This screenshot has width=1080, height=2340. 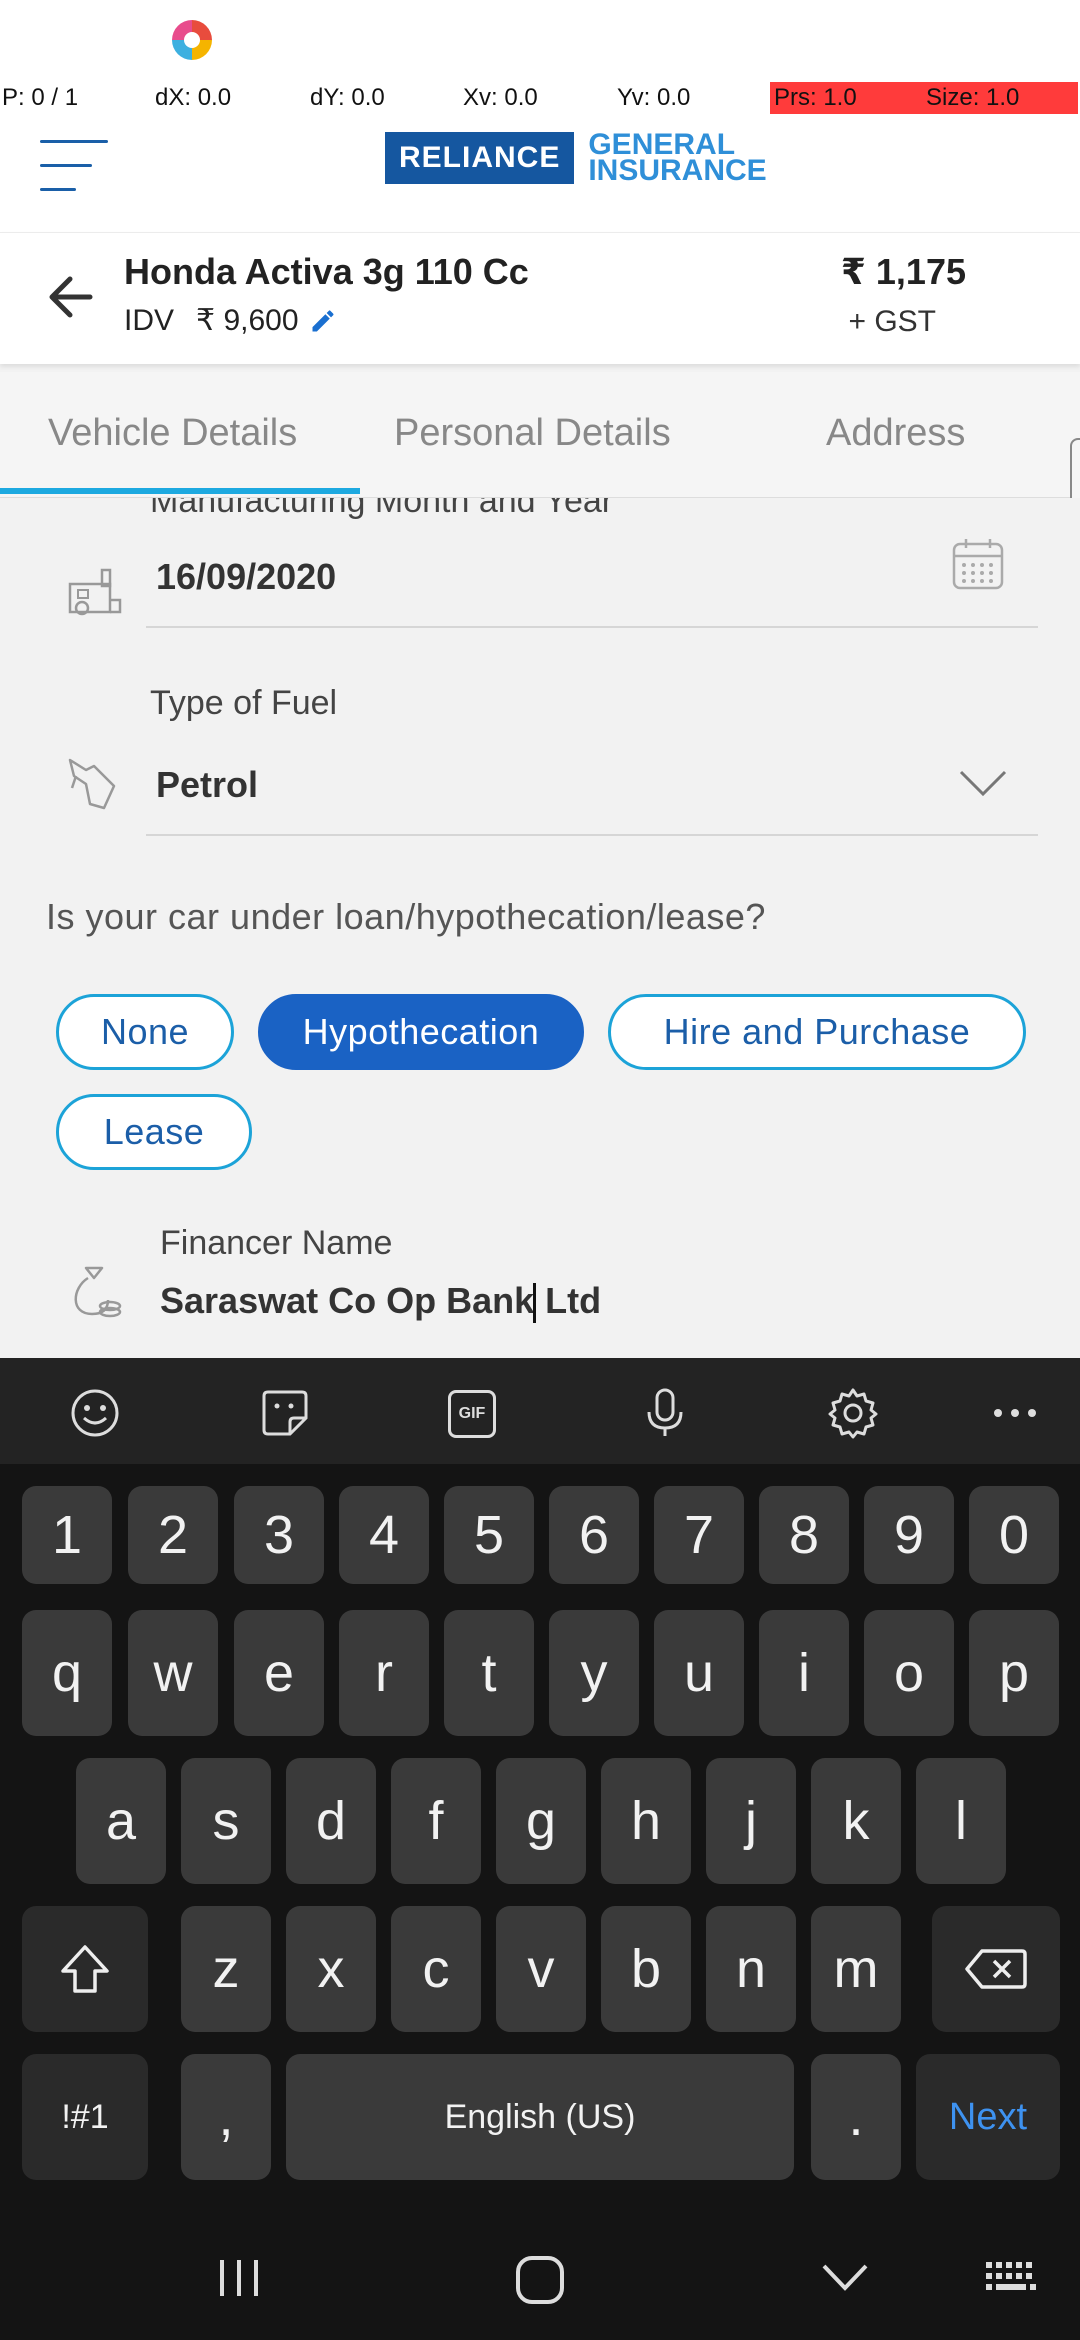 I want to click on system-navigation-bar, so click(x=540, y=2280).